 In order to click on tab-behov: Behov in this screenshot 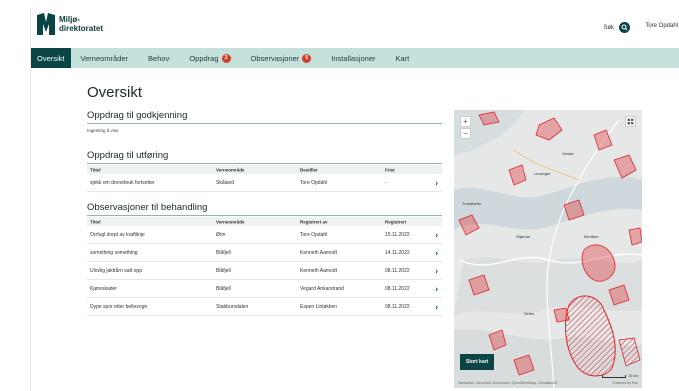, I will do `click(158, 58)`.